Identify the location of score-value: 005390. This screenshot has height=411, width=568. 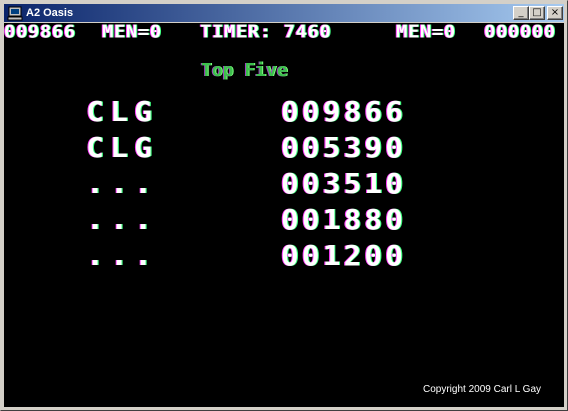
(344, 147).